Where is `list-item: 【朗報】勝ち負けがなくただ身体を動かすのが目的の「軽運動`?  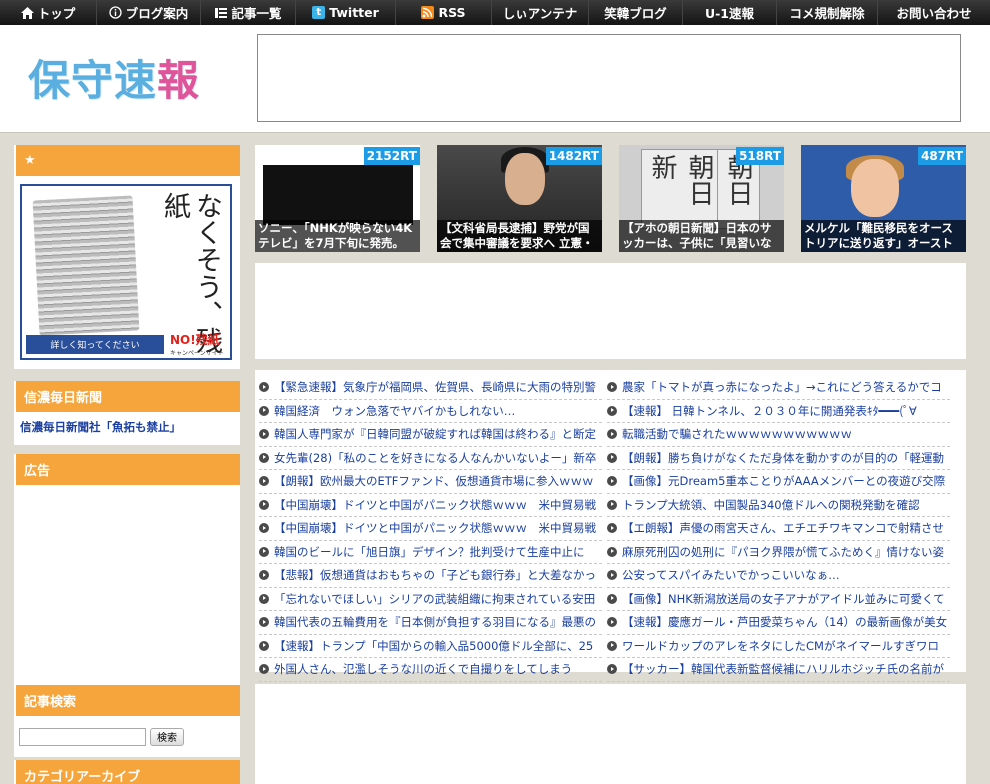
list-item: 【朗報】勝ち負けがなくただ身体を動かすのが目的の「軽運動 is located at coordinates (778, 458).